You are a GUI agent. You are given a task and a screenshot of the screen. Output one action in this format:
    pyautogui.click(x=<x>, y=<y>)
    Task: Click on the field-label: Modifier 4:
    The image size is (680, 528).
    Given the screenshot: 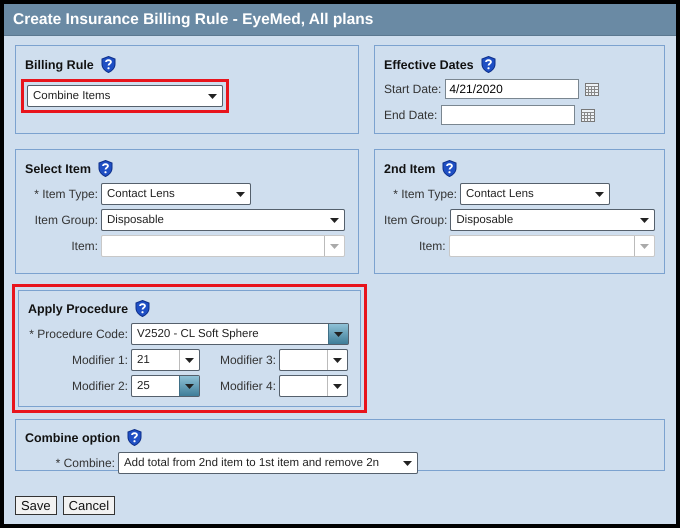 What is the action you would take?
    pyautogui.click(x=247, y=386)
    